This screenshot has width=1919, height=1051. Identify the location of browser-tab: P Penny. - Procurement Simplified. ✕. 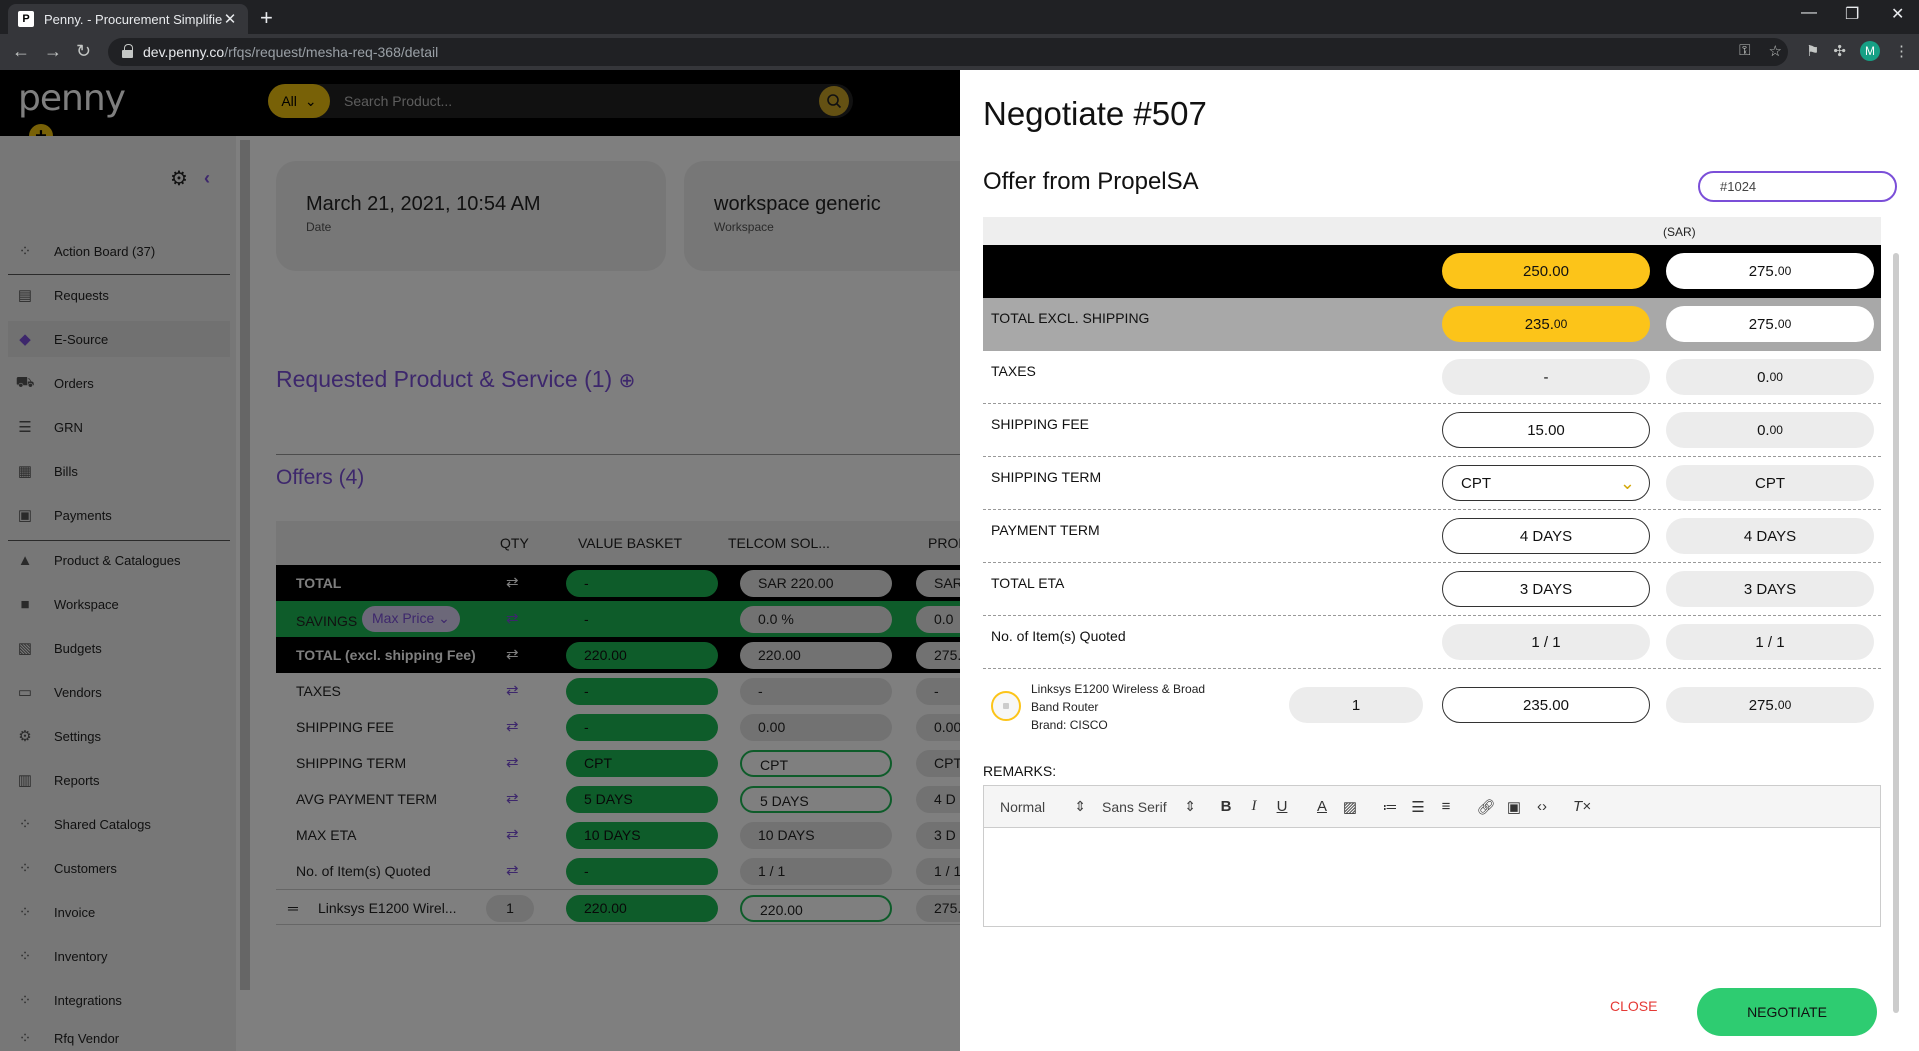
(128, 19).